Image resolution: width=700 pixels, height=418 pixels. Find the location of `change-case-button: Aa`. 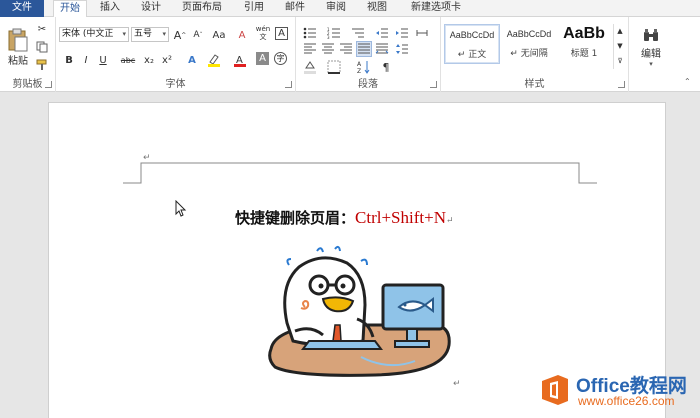

change-case-button: Aa is located at coordinates (219, 35).